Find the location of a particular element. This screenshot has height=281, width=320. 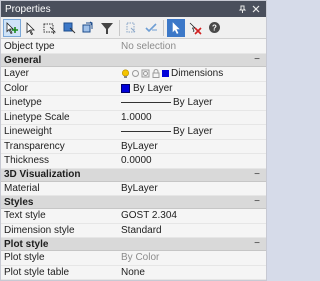

color-swatch is located at coordinates (125, 88).